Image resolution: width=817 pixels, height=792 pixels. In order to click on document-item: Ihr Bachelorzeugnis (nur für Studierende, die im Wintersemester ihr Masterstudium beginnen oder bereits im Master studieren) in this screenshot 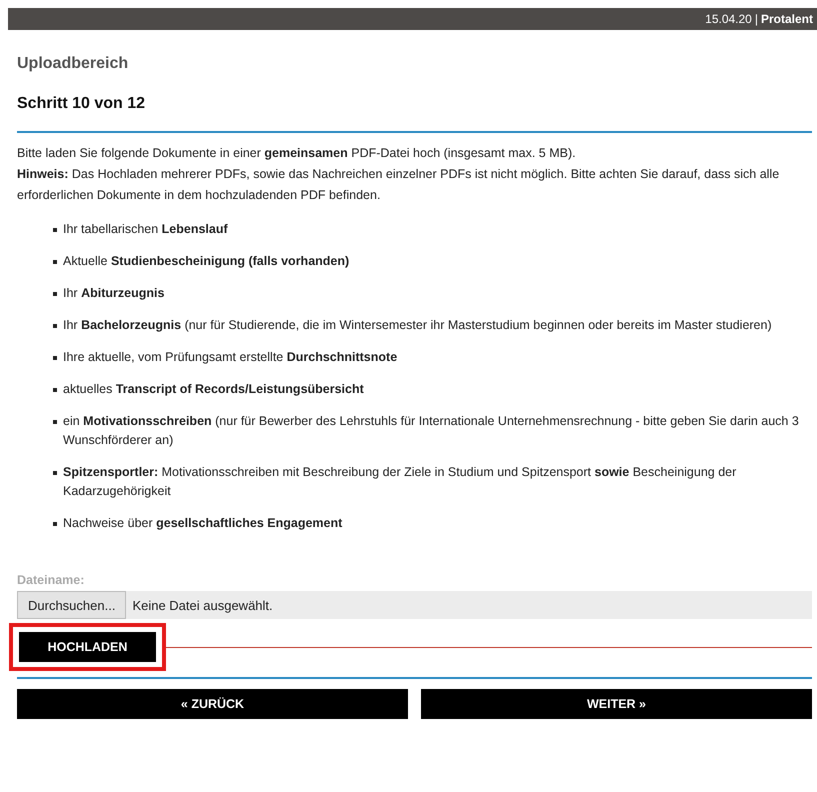, I will do `click(417, 325)`.